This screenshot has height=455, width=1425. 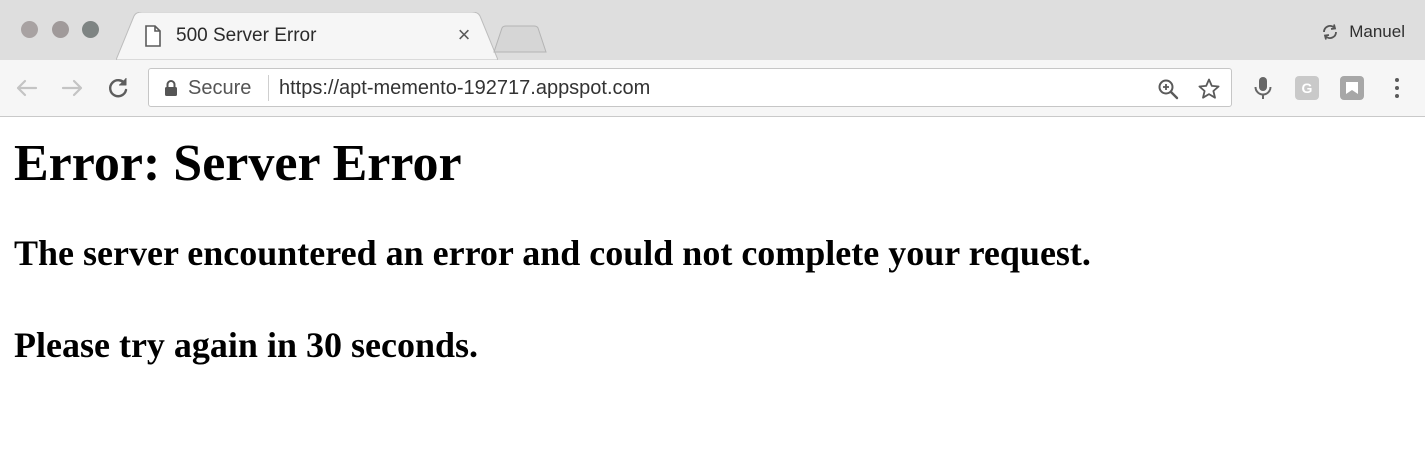 What do you see at coordinates (1168, 89) in the screenshot?
I see `zoom-icon` at bounding box center [1168, 89].